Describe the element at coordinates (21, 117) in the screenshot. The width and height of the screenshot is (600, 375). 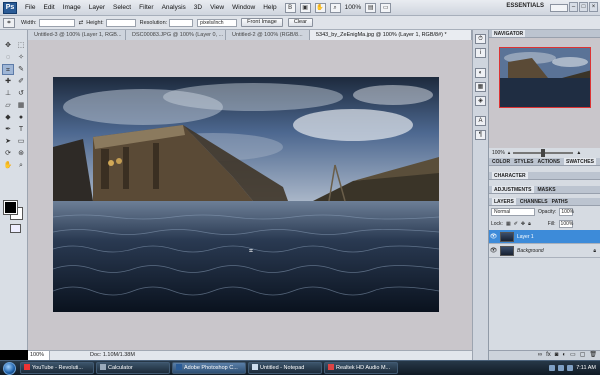
I see `dodge-tool-icon: ●` at that location.